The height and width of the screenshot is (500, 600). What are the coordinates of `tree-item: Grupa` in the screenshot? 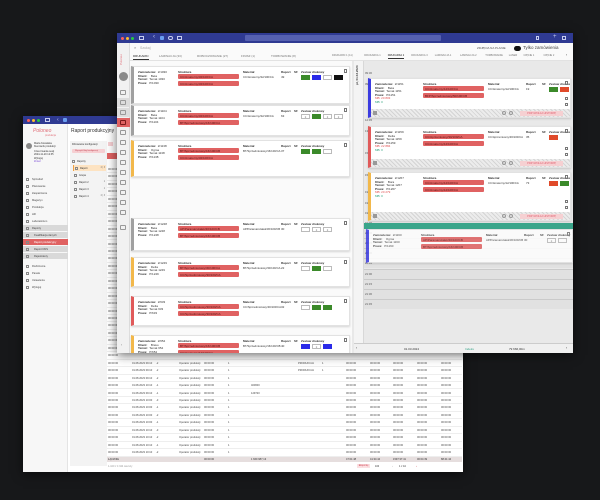 It's located at (89, 175).